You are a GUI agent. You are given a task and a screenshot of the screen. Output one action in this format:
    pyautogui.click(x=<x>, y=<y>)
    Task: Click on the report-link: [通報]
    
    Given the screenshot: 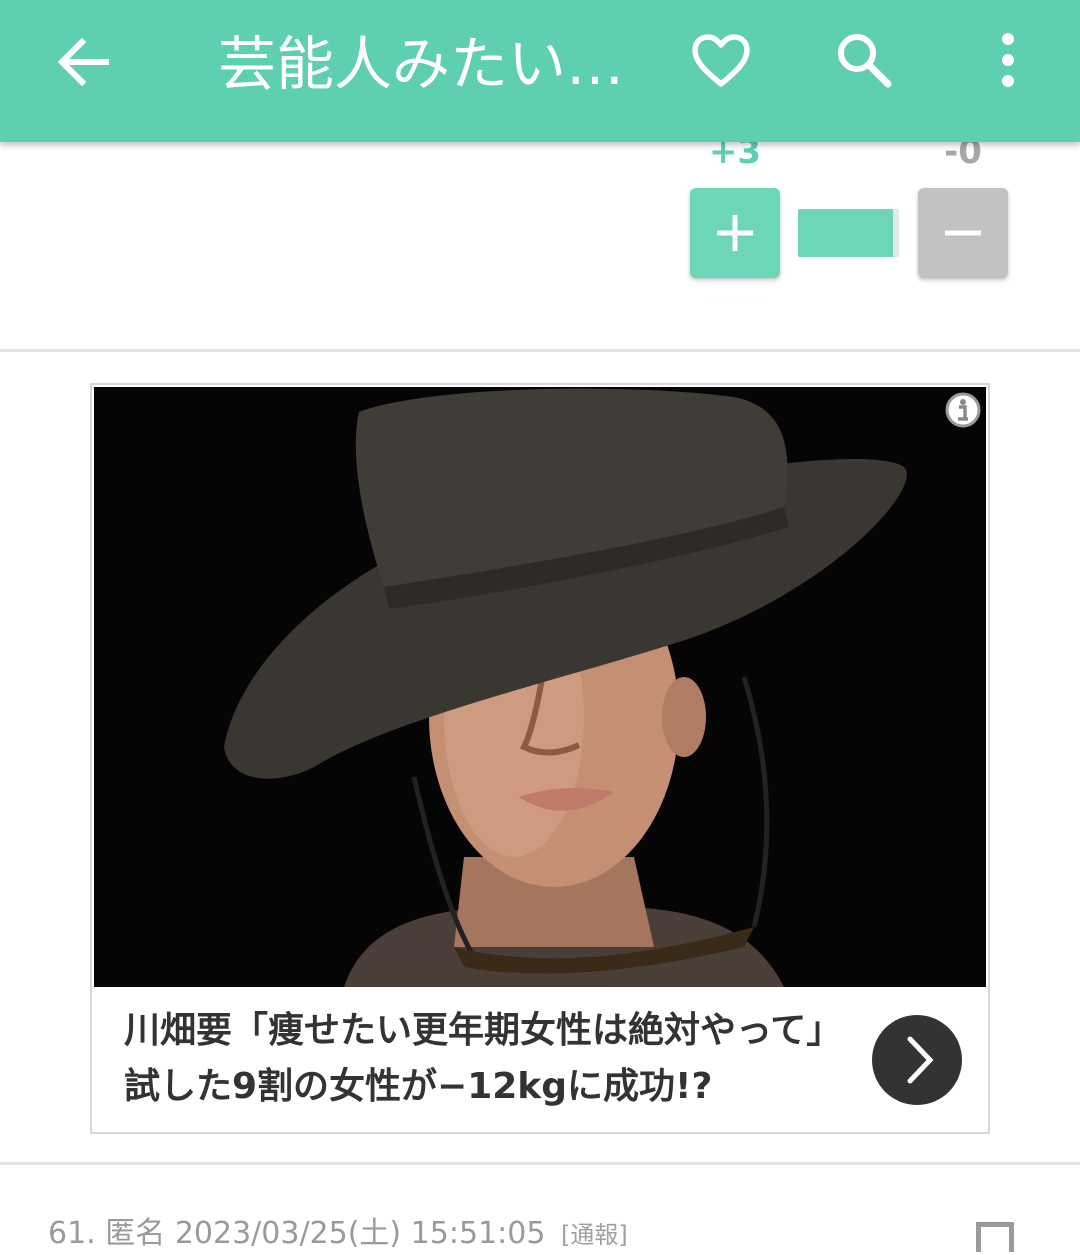 What is the action you would take?
    pyautogui.click(x=594, y=1235)
    